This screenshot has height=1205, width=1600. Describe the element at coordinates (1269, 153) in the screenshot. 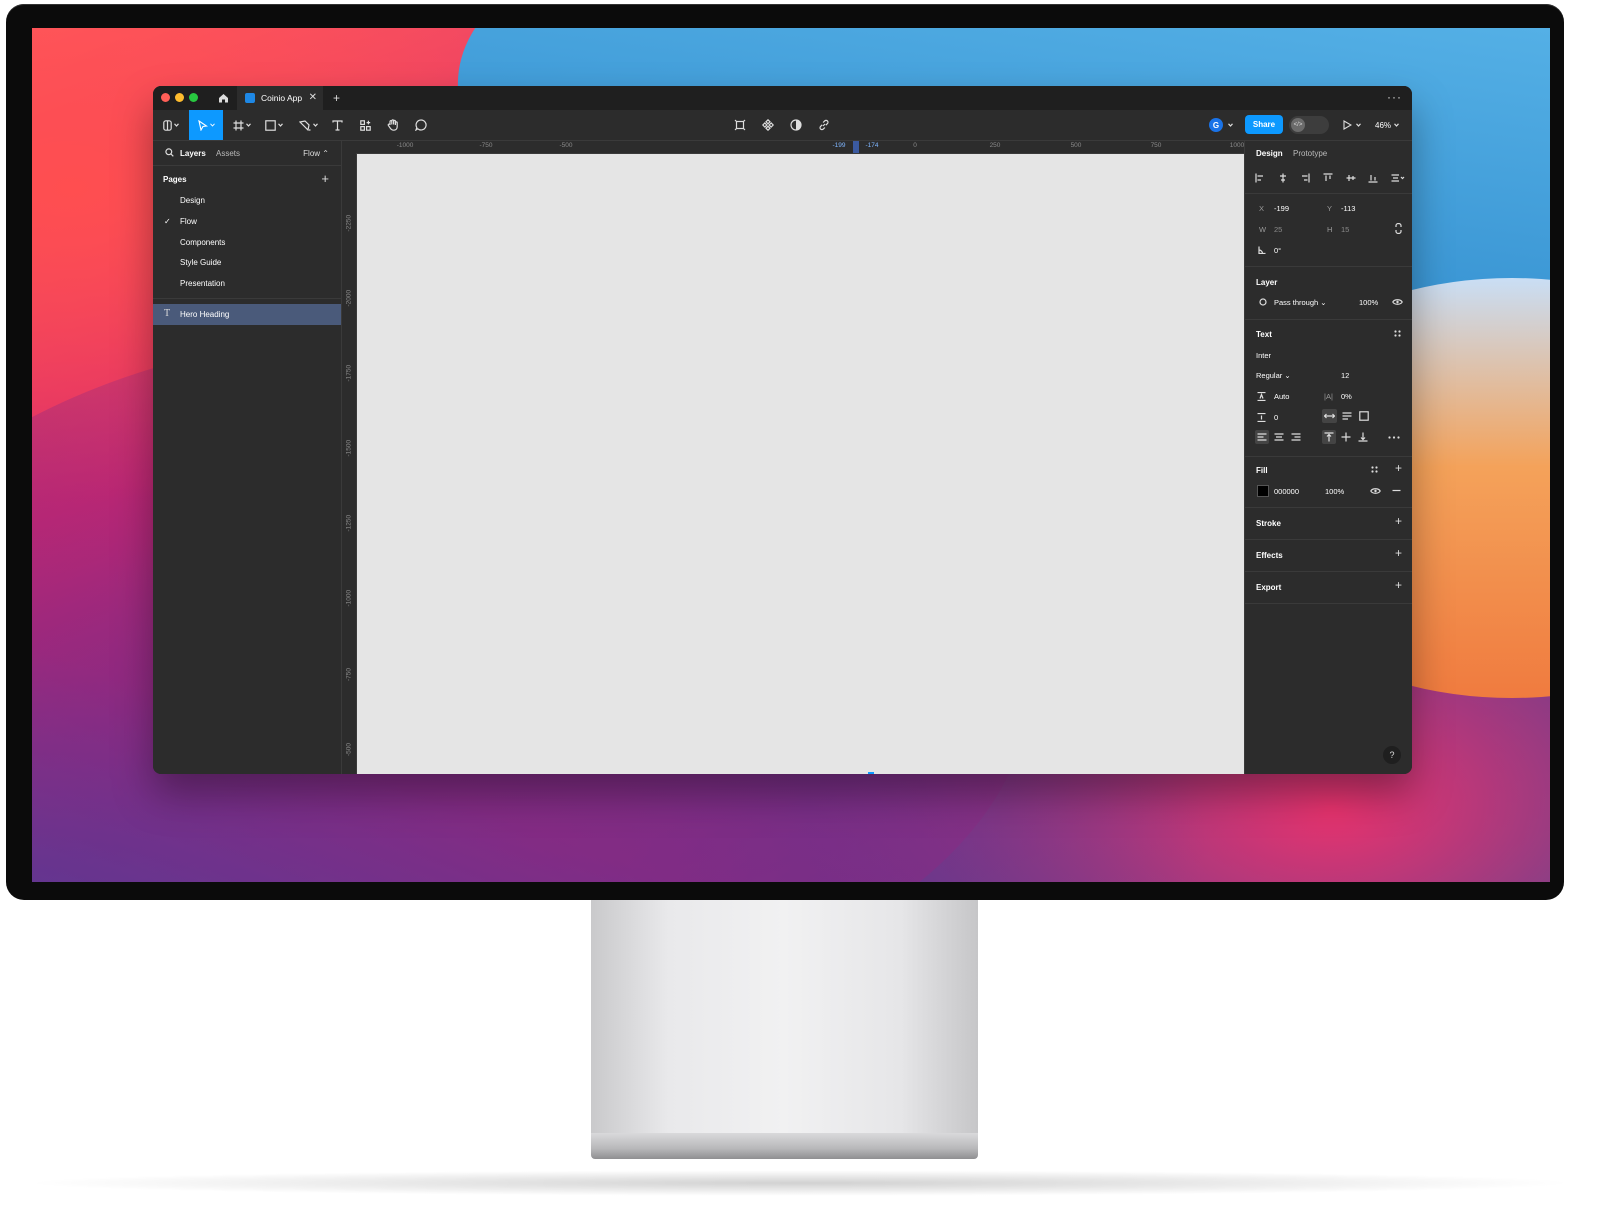

I see `tab-design: Design` at that location.